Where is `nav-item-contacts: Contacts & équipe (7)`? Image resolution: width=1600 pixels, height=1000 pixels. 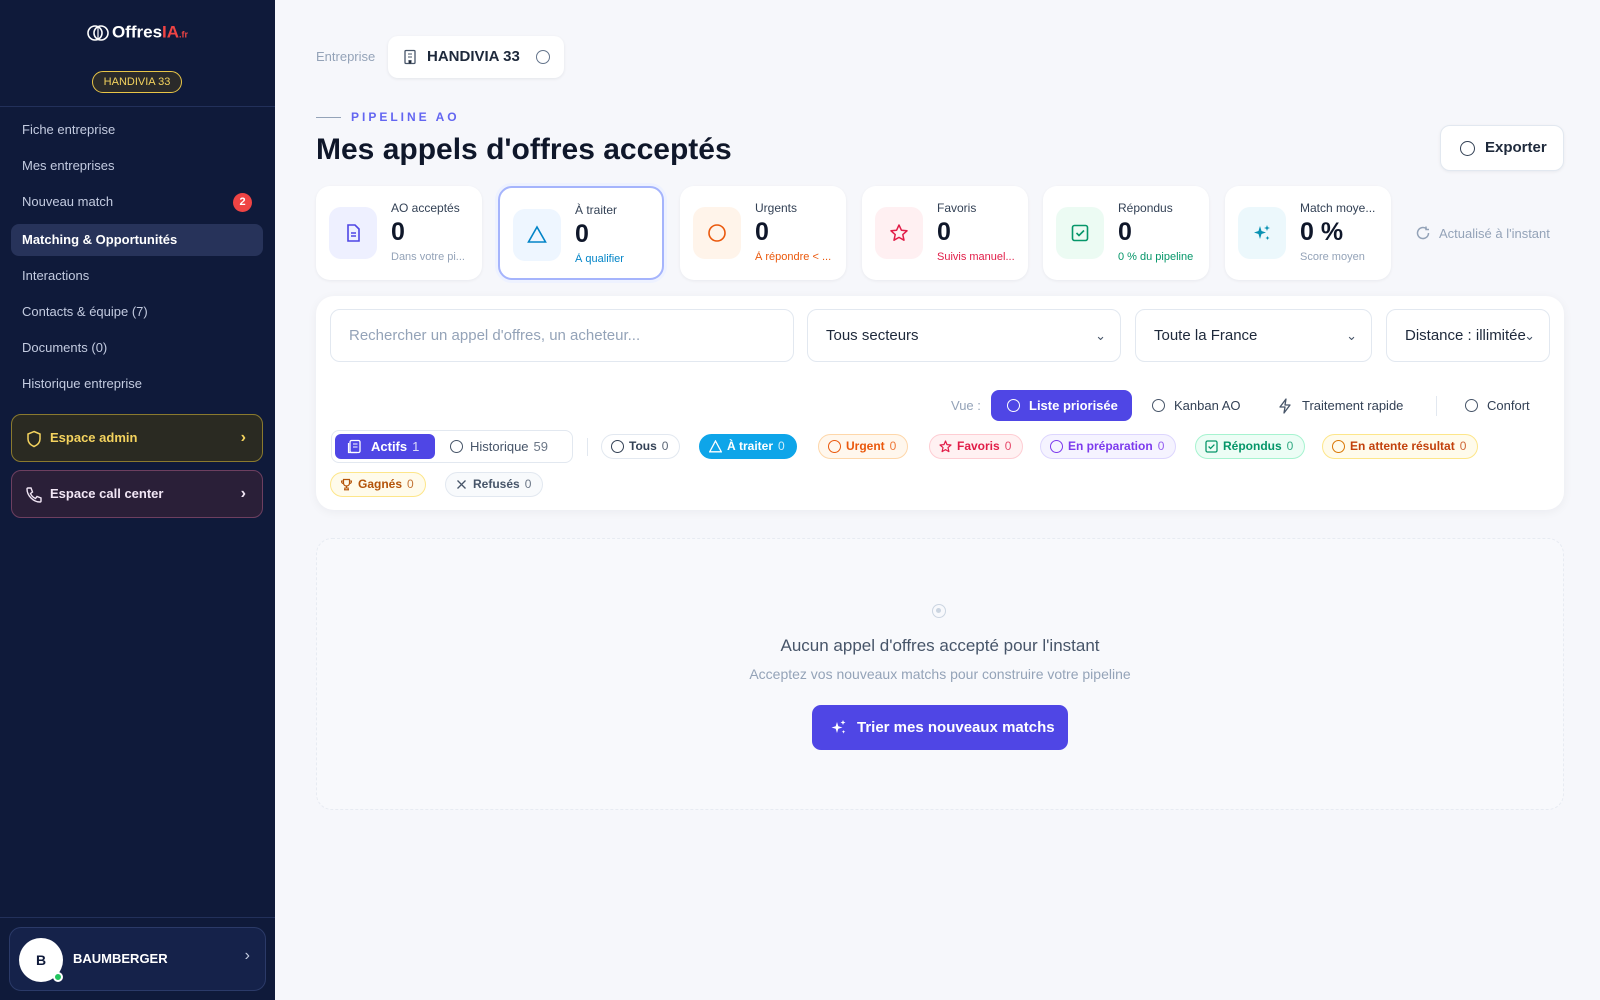 nav-item-contacts: Contacts & équipe (7) is located at coordinates (137, 312).